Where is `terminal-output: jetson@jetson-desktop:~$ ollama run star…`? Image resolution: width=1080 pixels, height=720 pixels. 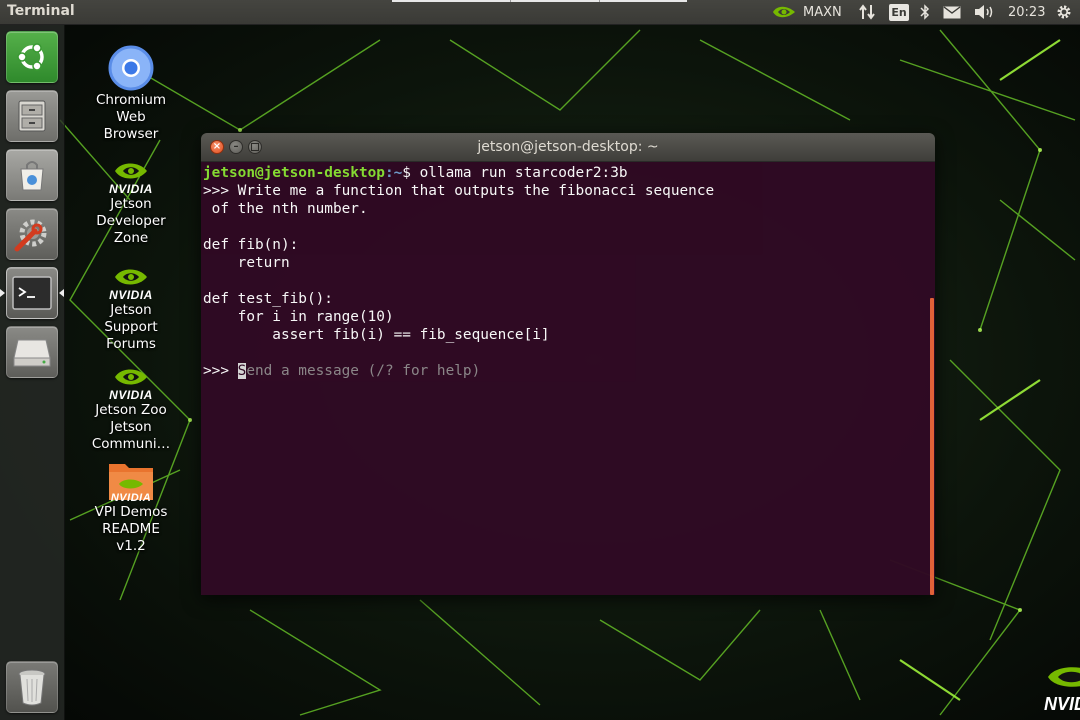 terminal-output: jetson@jetson-desktop:~$ ollama run star… is located at coordinates (458, 272).